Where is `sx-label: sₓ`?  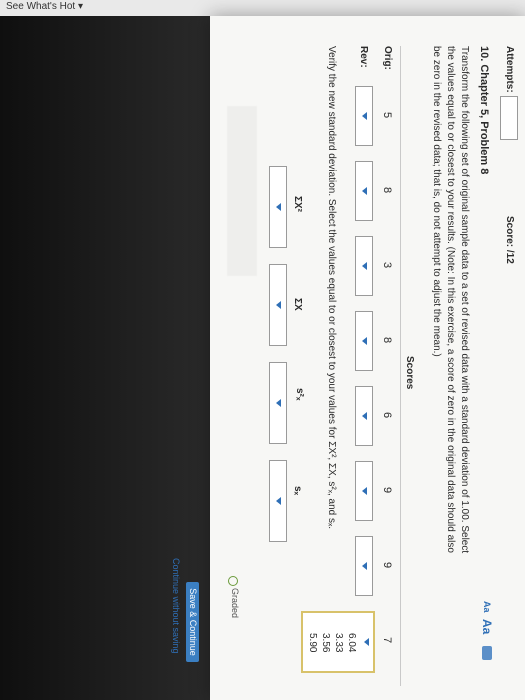
sx-label: sₓ is located at coordinates (297, 491).